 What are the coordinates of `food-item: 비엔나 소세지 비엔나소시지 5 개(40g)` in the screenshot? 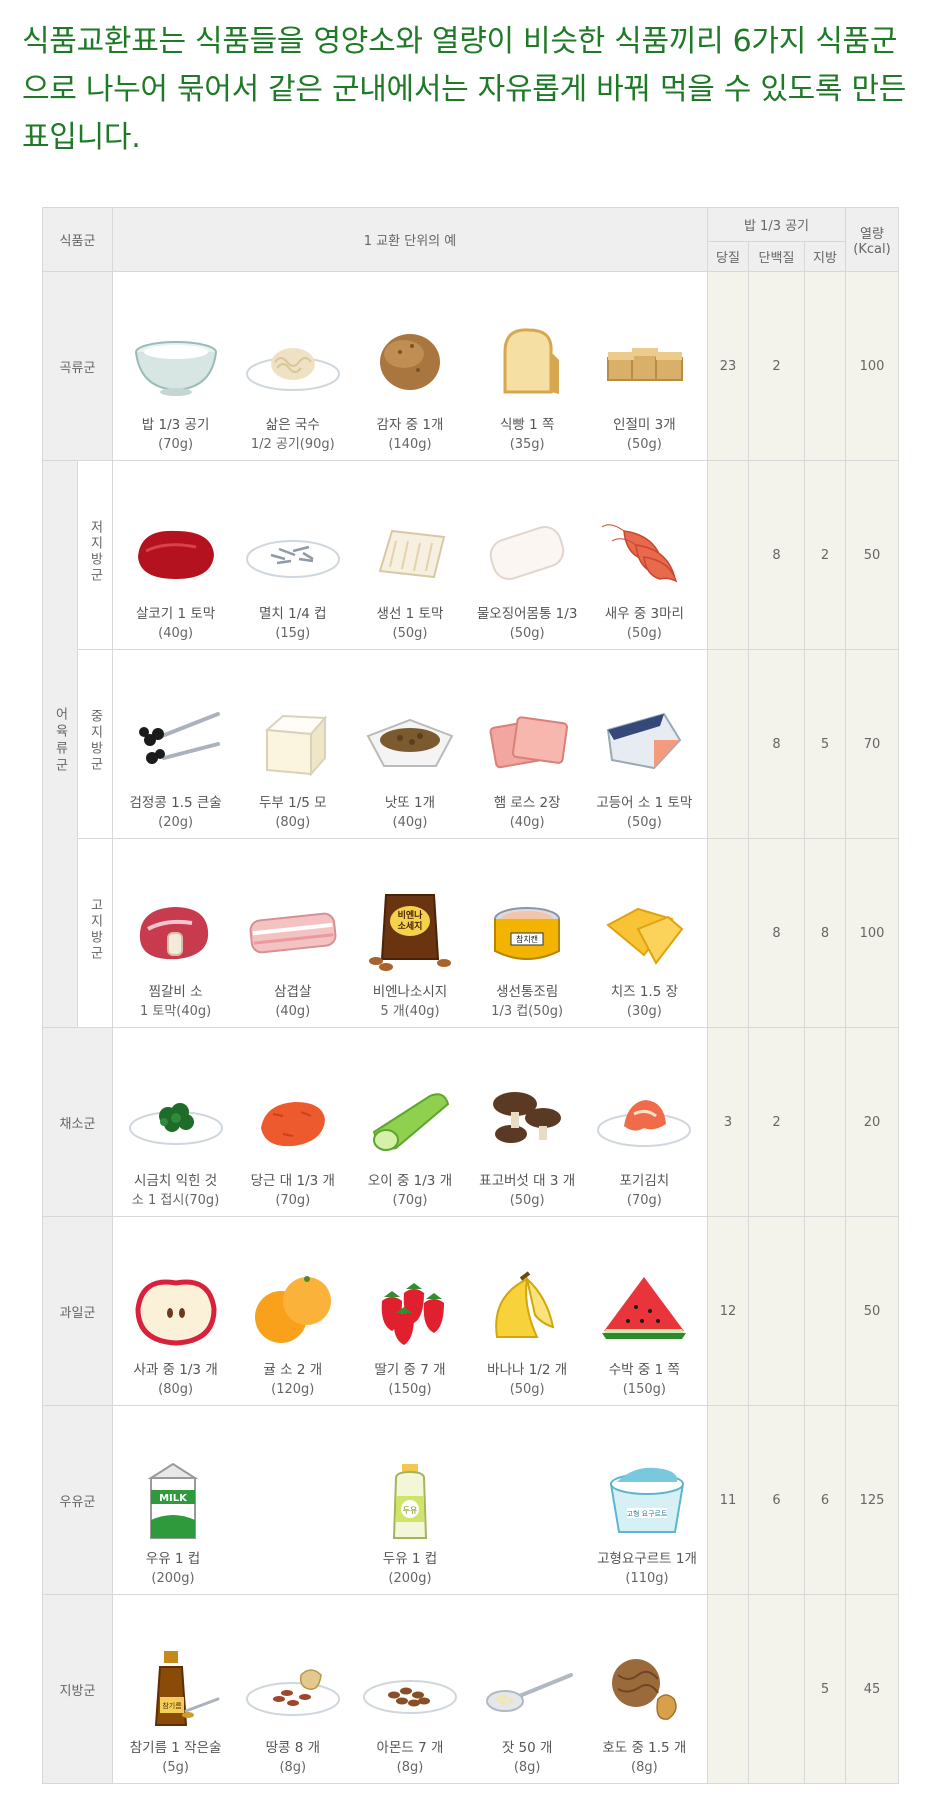 It's located at (410, 955).